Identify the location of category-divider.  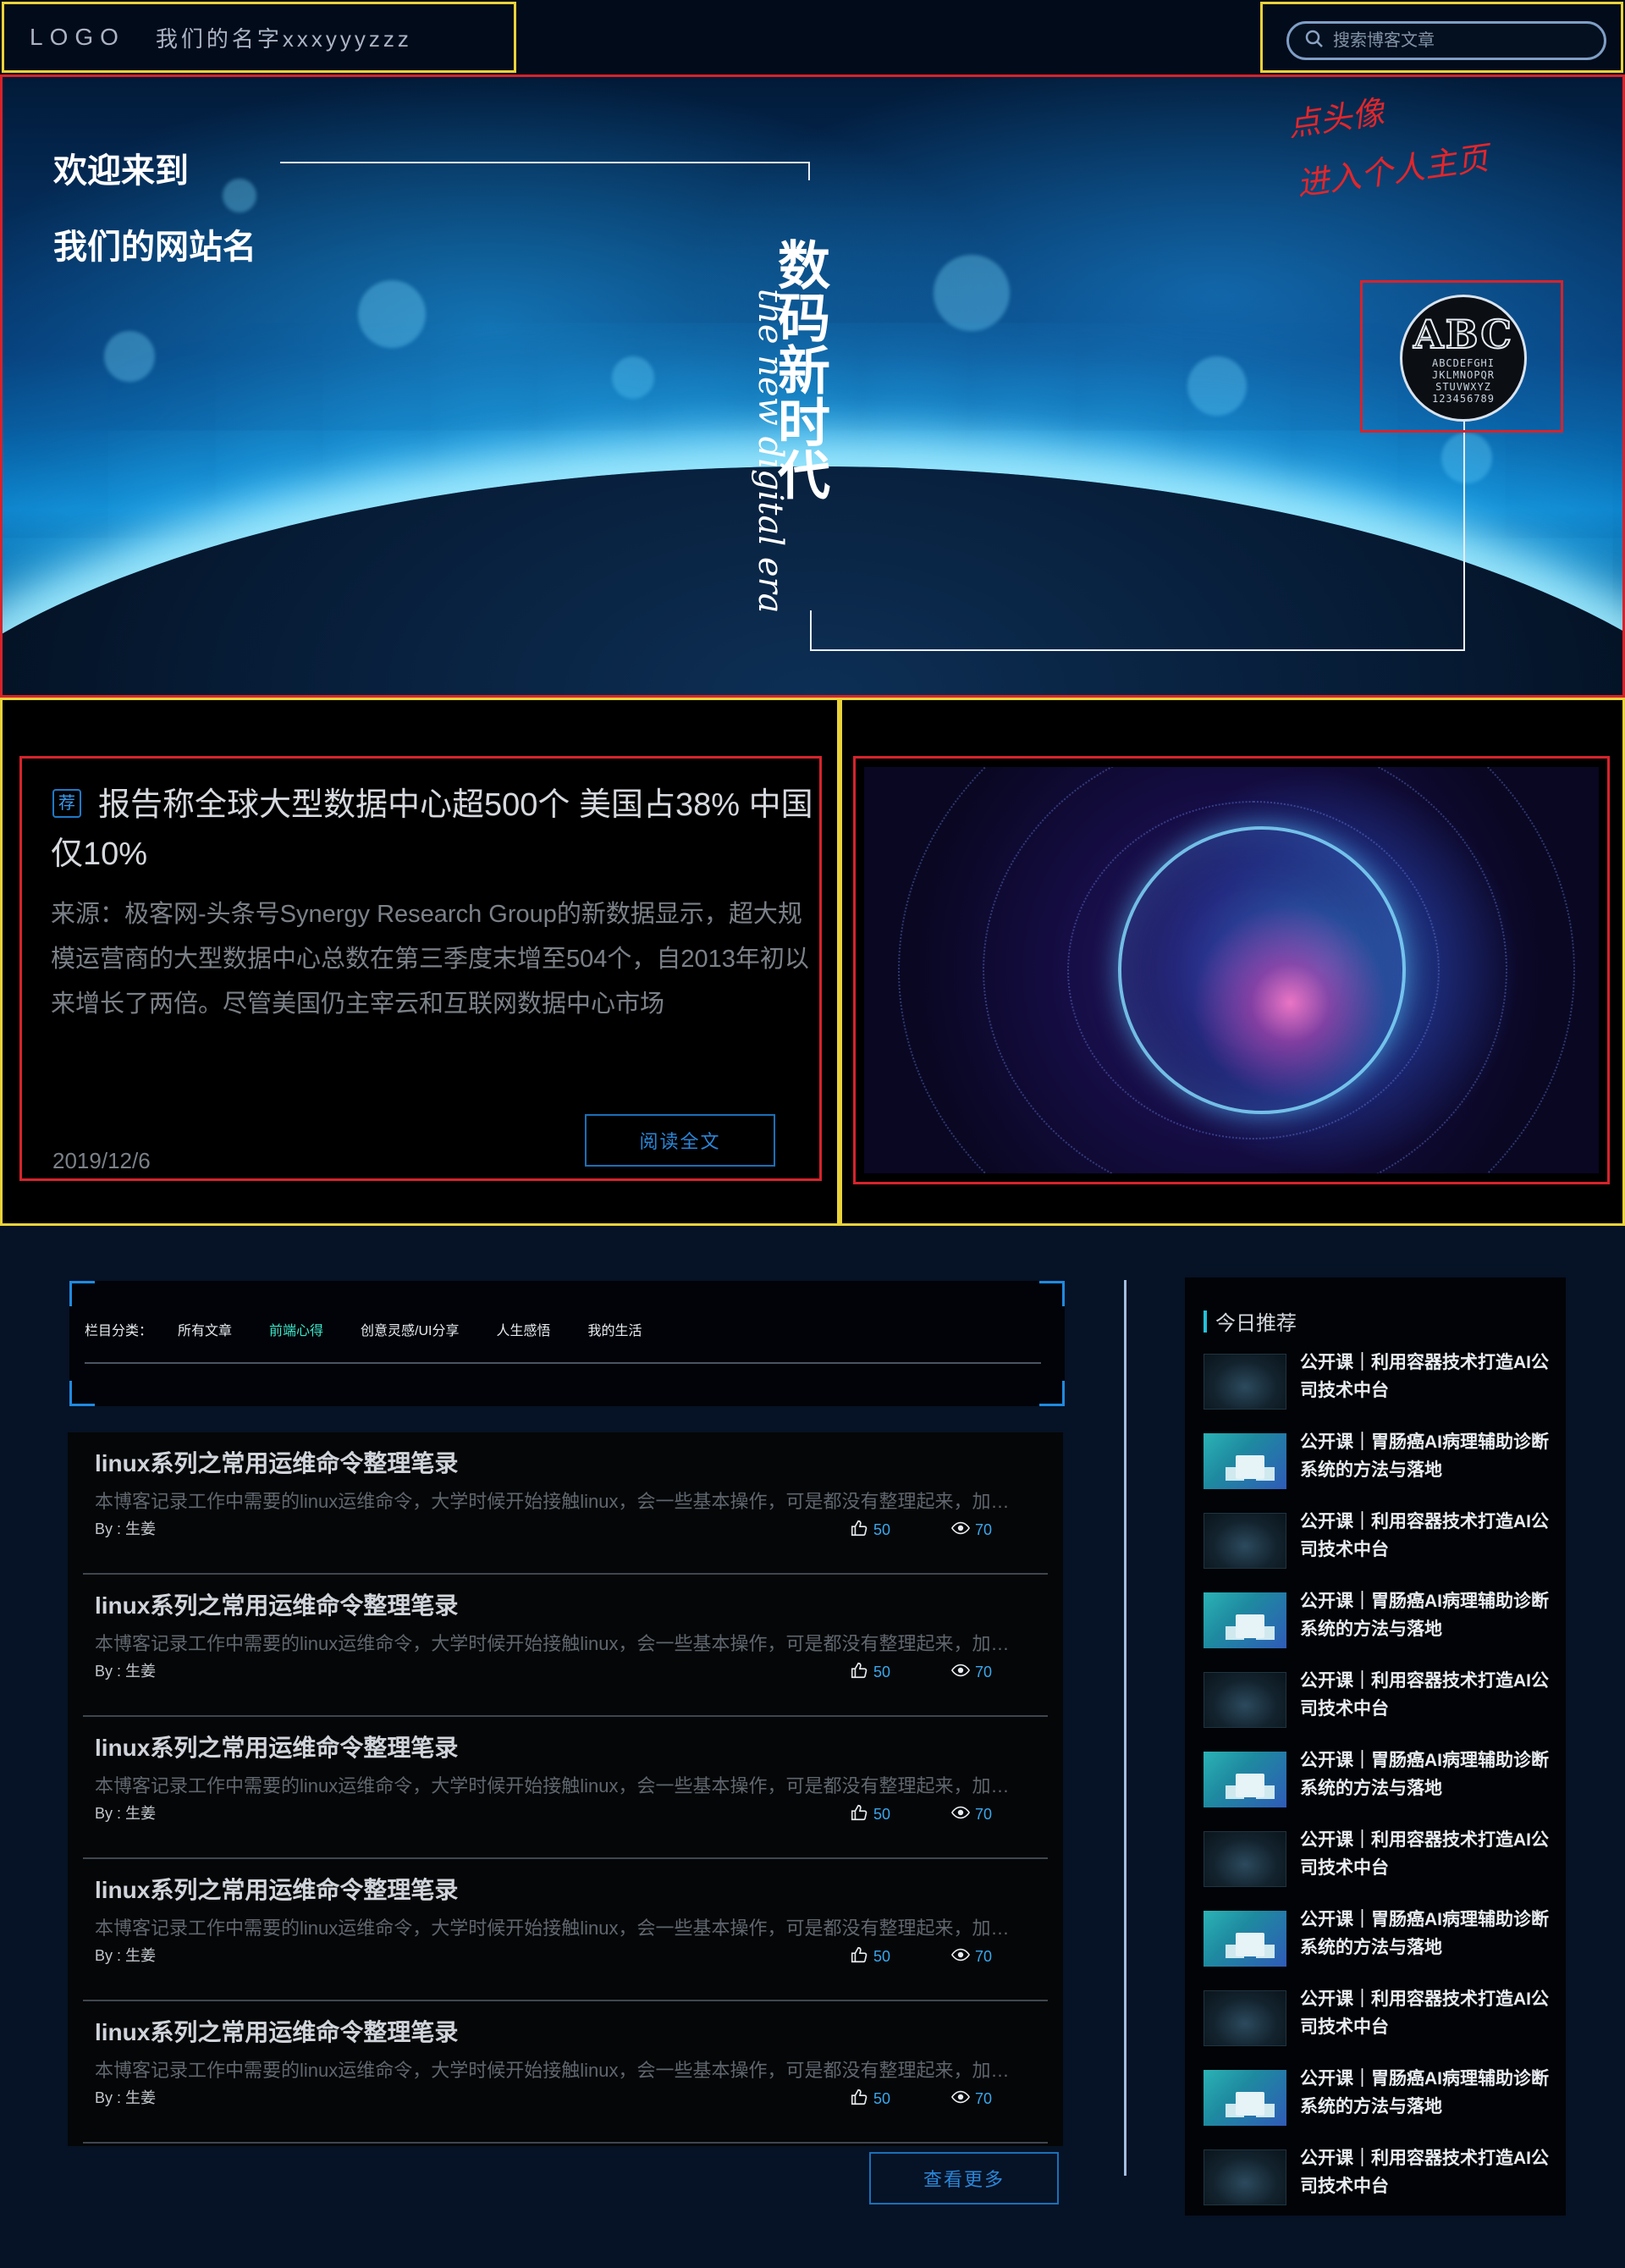
(563, 1363).